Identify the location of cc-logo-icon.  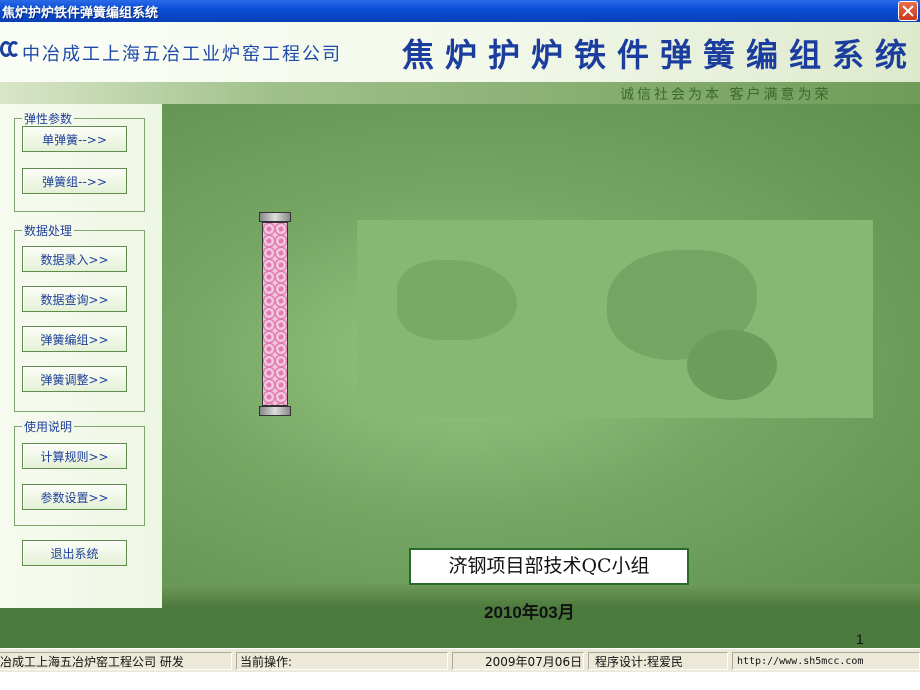
(10, 49).